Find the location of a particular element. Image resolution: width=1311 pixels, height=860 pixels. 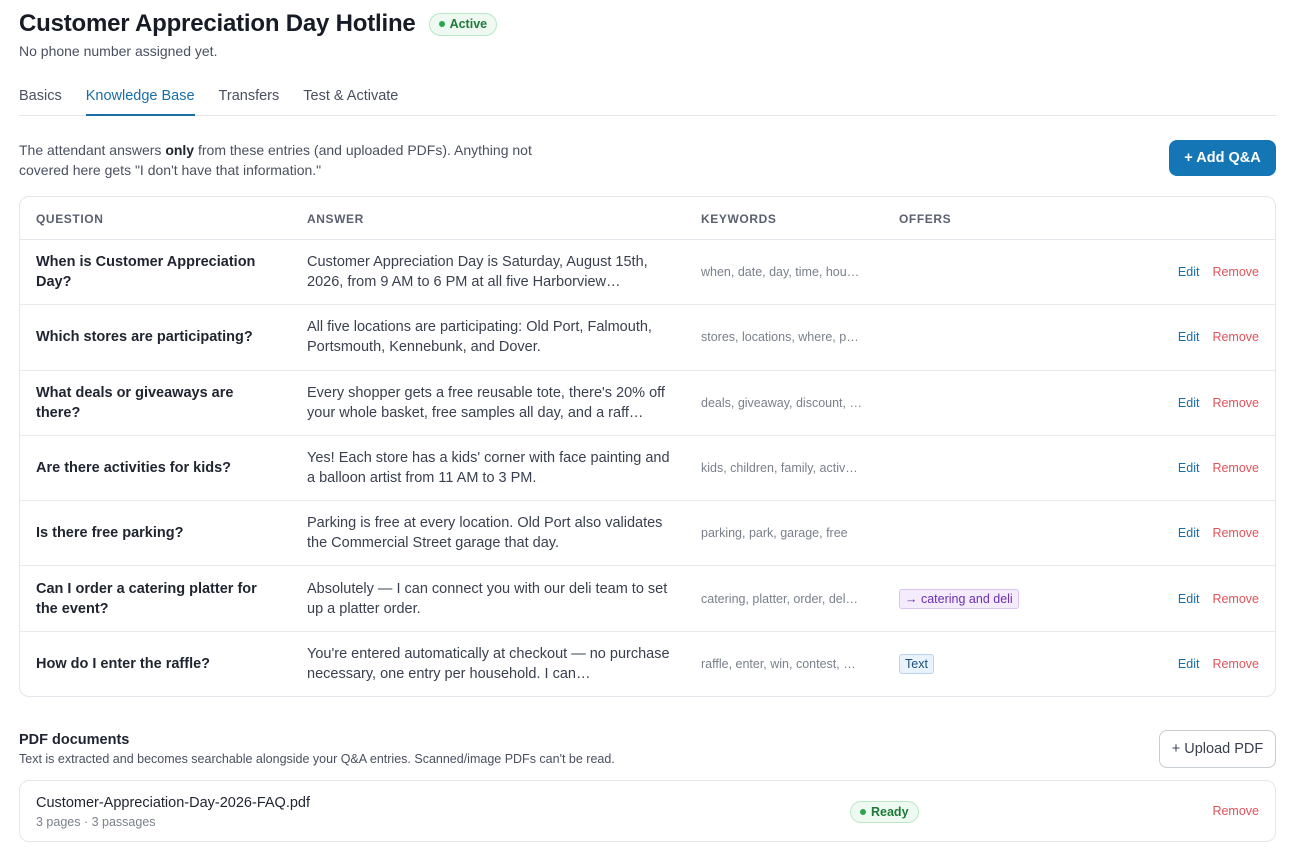

title-row: Customer Appreciation Day Hotline Active is located at coordinates (258, 24).